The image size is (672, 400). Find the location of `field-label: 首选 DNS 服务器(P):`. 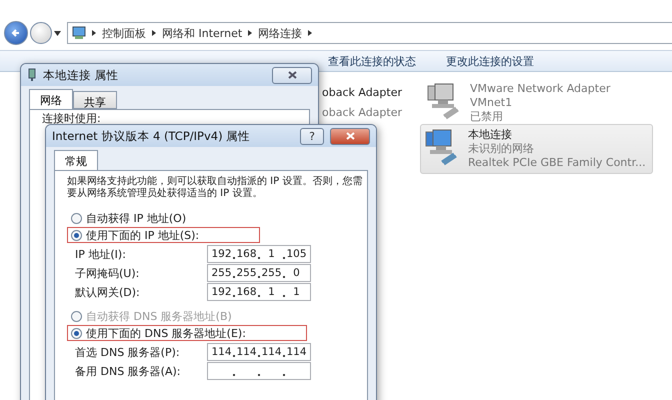

field-label: 首选 DNS 服务器(P): is located at coordinates (127, 352).